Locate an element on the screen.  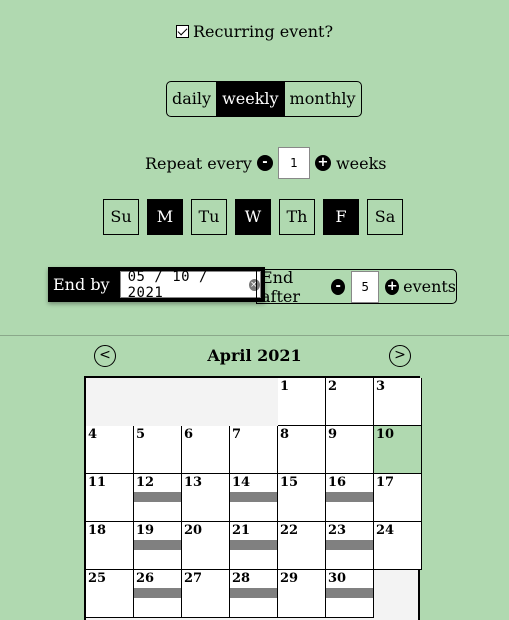
calendar-day-number: 12 is located at coordinates (145, 482).